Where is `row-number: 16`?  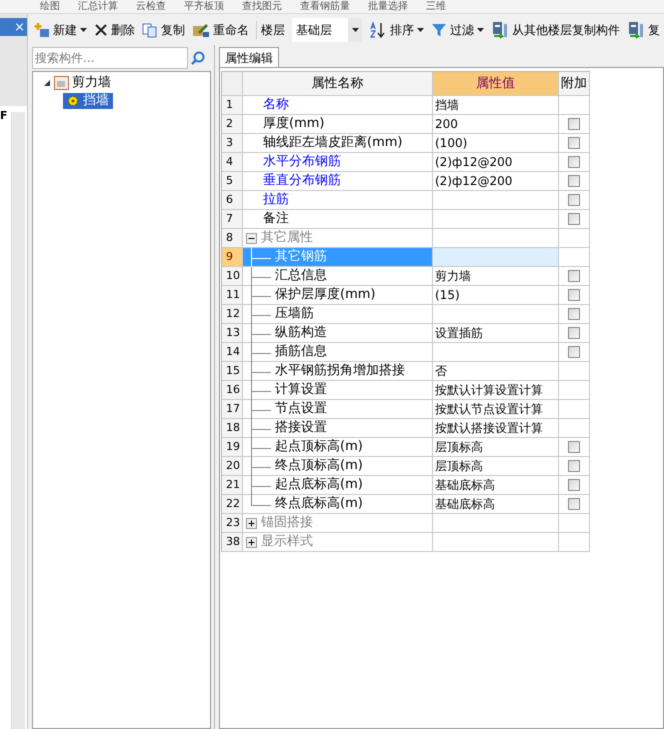 row-number: 16 is located at coordinates (232, 390).